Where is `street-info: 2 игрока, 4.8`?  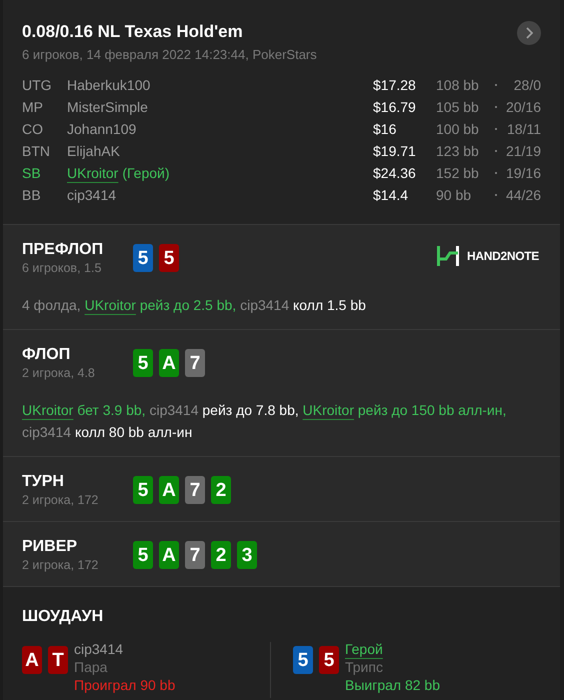
street-info: 2 игрока, 4.8 is located at coordinates (59, 373).